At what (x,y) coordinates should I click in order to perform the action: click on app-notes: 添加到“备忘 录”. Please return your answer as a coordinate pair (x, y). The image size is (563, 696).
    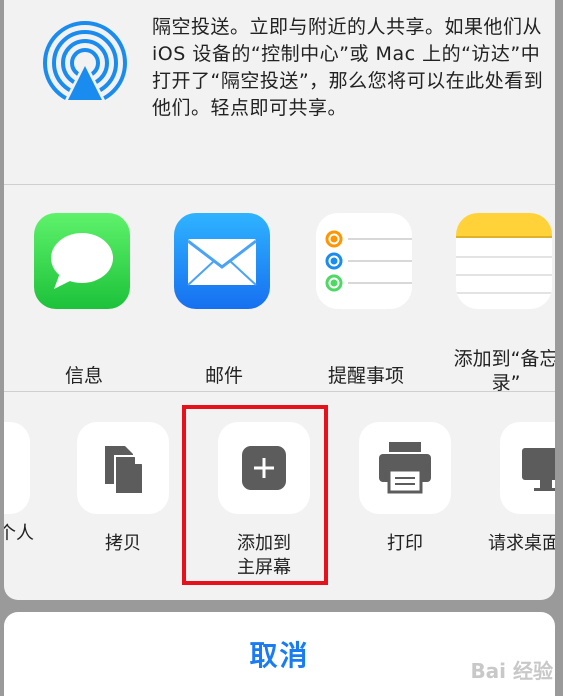
    Looking at the image, I should click on (504, 303).